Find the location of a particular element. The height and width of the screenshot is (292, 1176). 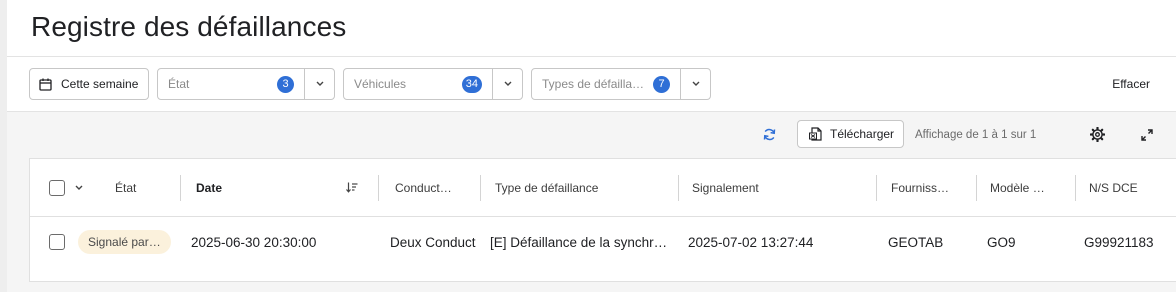

select-menu-toggle is located at coordinates (83, 187).